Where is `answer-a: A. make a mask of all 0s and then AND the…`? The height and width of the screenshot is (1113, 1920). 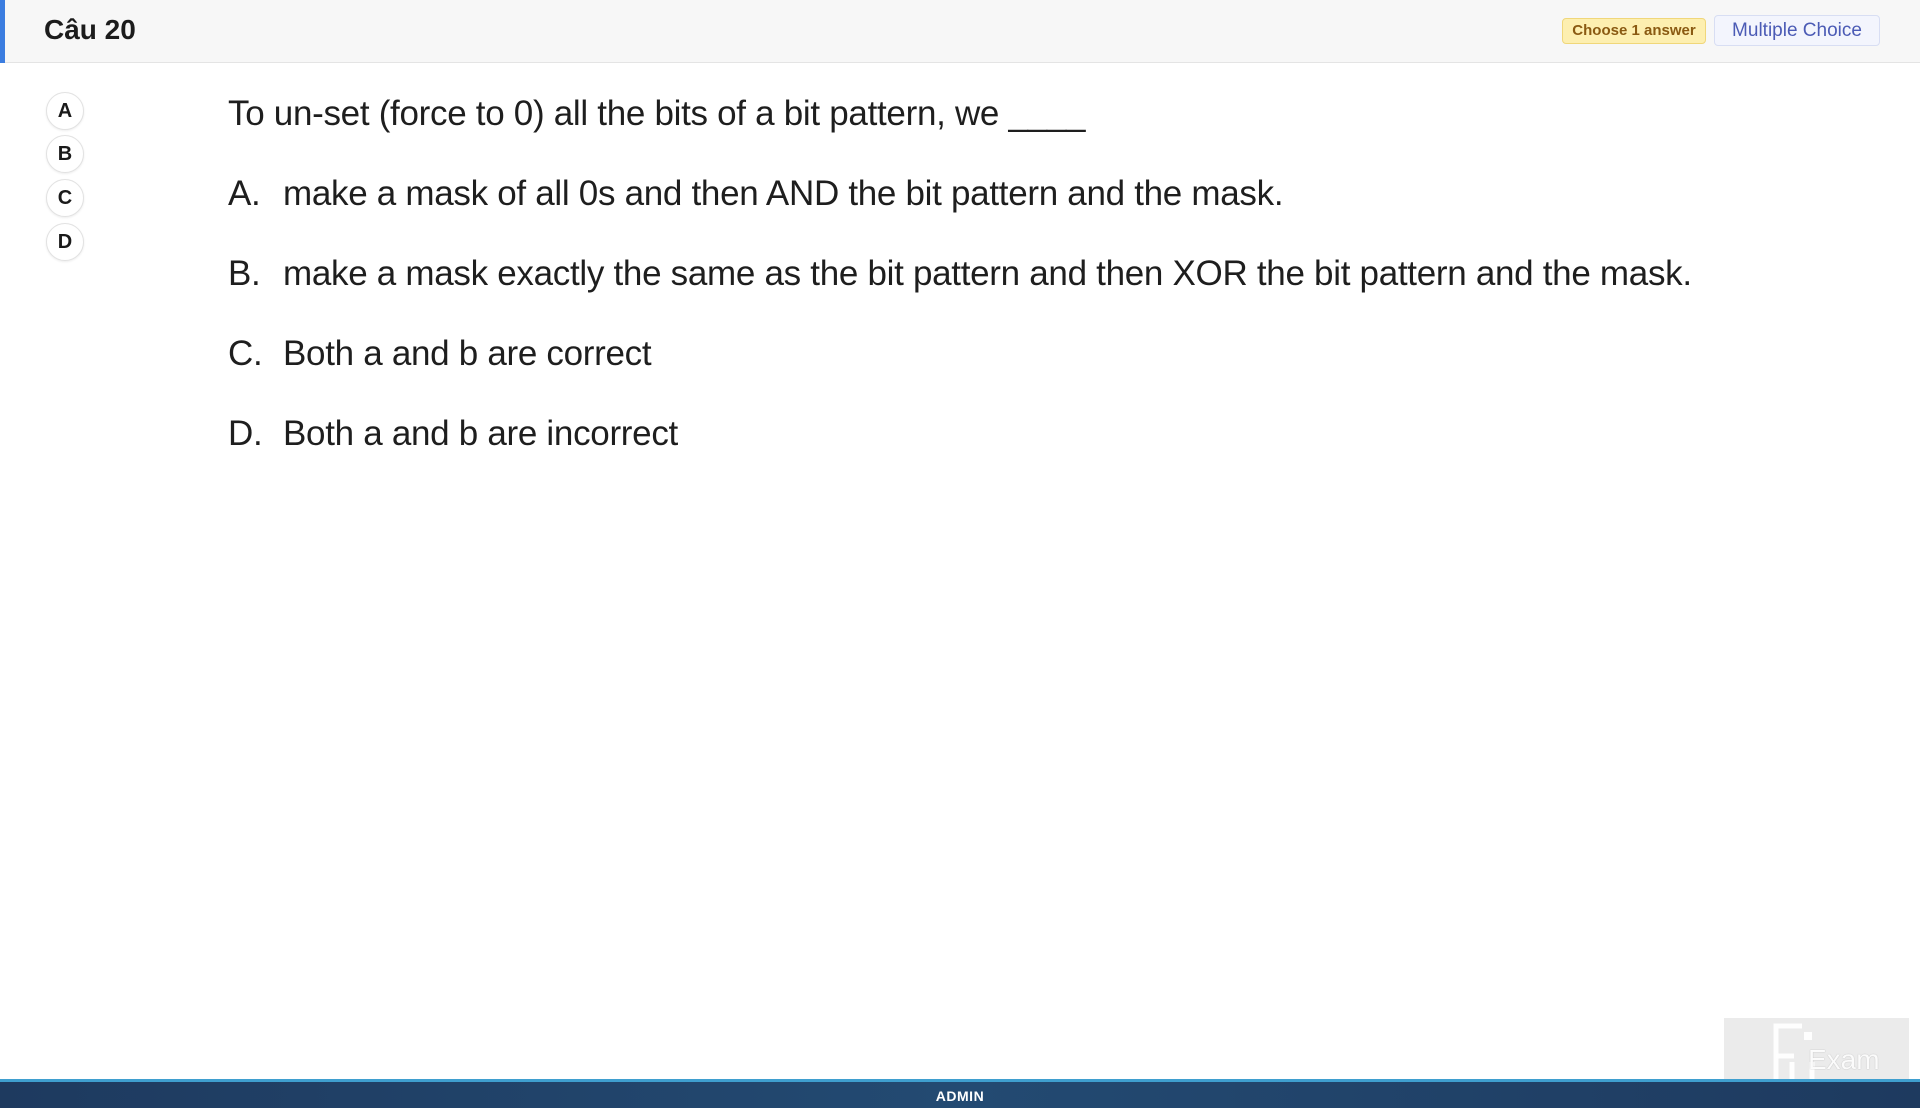 answer-a: A. make a mask of all 0s and then AND the… is located at coordinates (756, 194).